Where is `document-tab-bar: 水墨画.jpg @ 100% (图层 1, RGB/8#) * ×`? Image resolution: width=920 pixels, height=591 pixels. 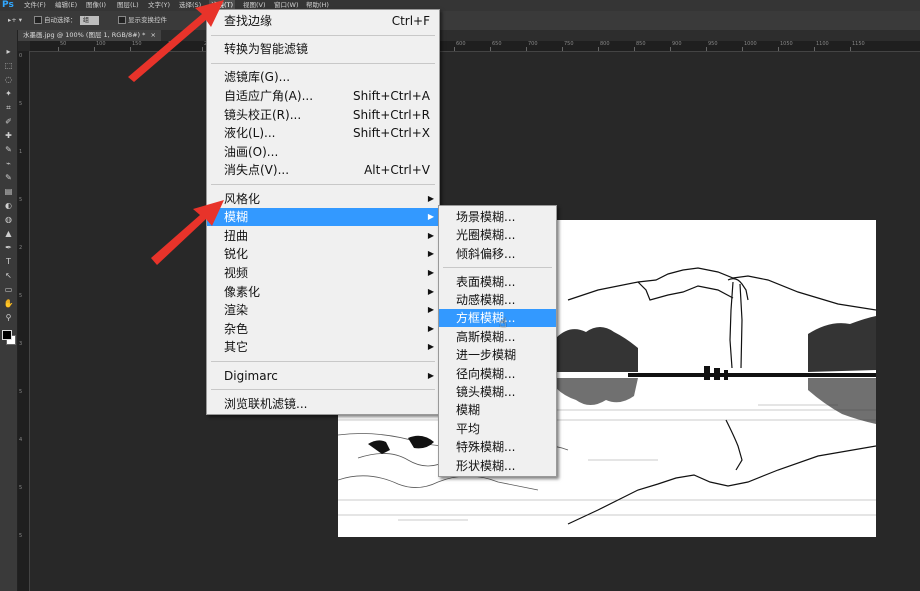 document-tab-bar: 水墨画.jpg @ 100% (图层 1, RGB/8#) * × is located at coordinates (469, 35).